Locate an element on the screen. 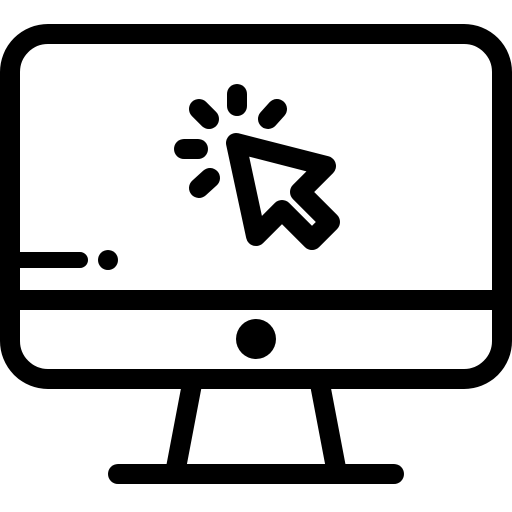 The height and width of the screenshot is (512, 512). power-button-icon is located at coordinates (256, 339).